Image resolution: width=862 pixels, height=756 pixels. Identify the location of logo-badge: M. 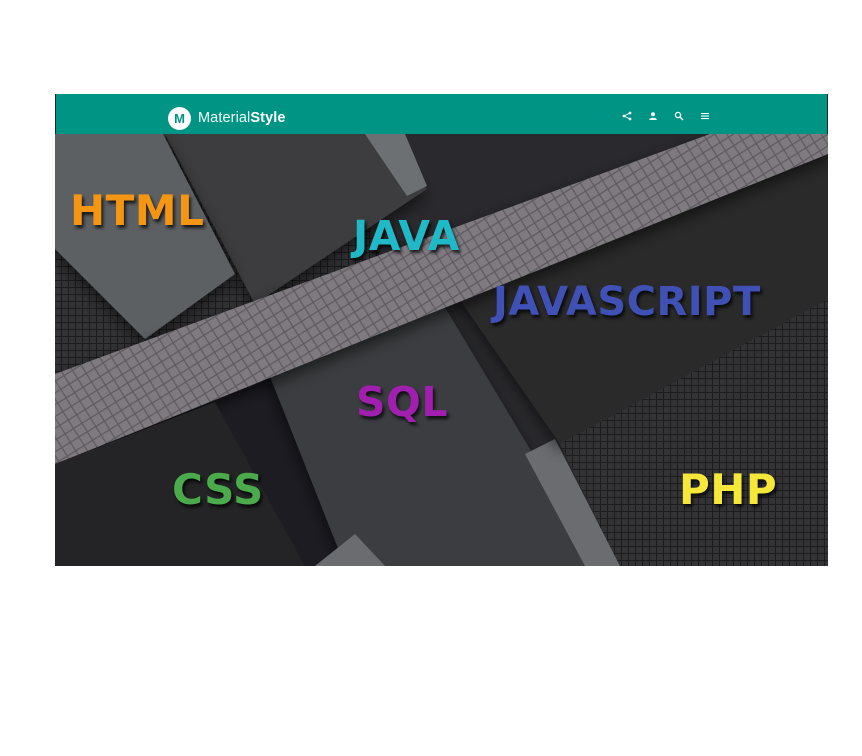
(179, 118).